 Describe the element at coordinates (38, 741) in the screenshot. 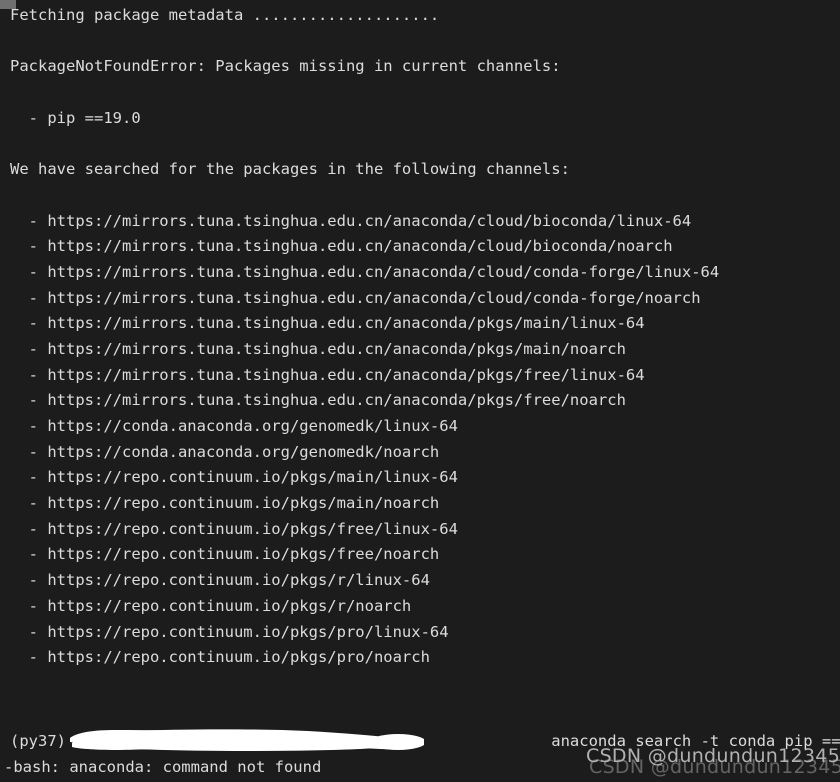

I see `conda-env-label: (py37)` at that location.